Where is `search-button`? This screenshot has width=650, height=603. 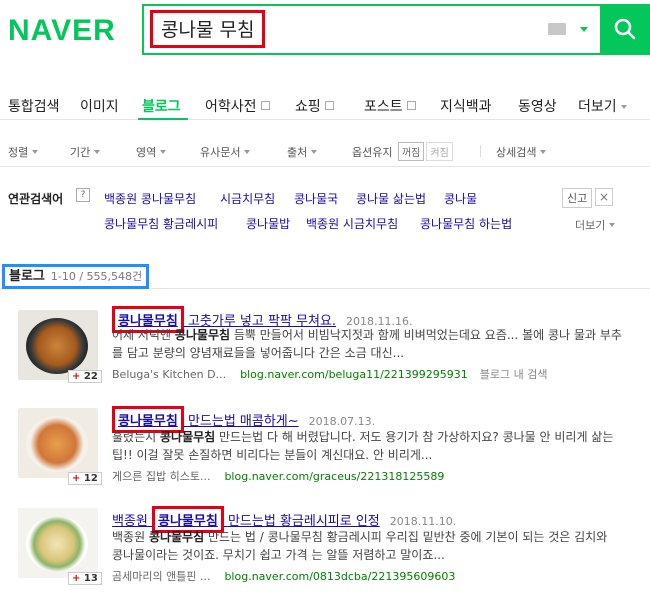
search-button is located at coordinates (625, 29).